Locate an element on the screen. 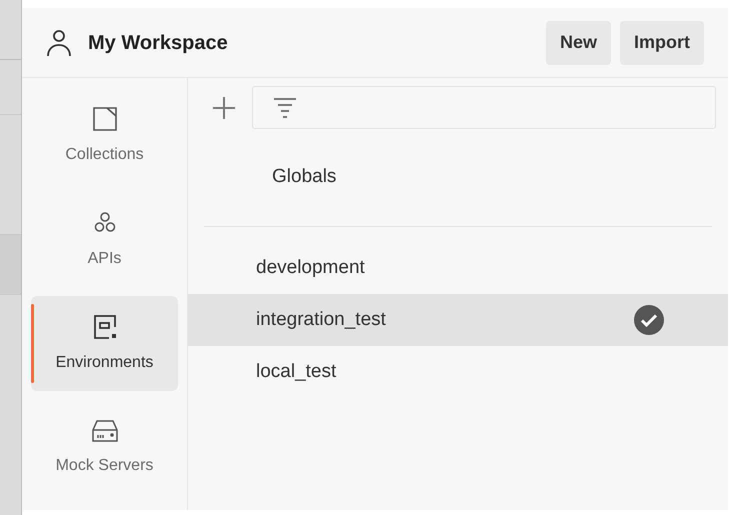 The height and width of the screenshot is (515, 738). environment-row: local_test is located at coordinates (458, 372).